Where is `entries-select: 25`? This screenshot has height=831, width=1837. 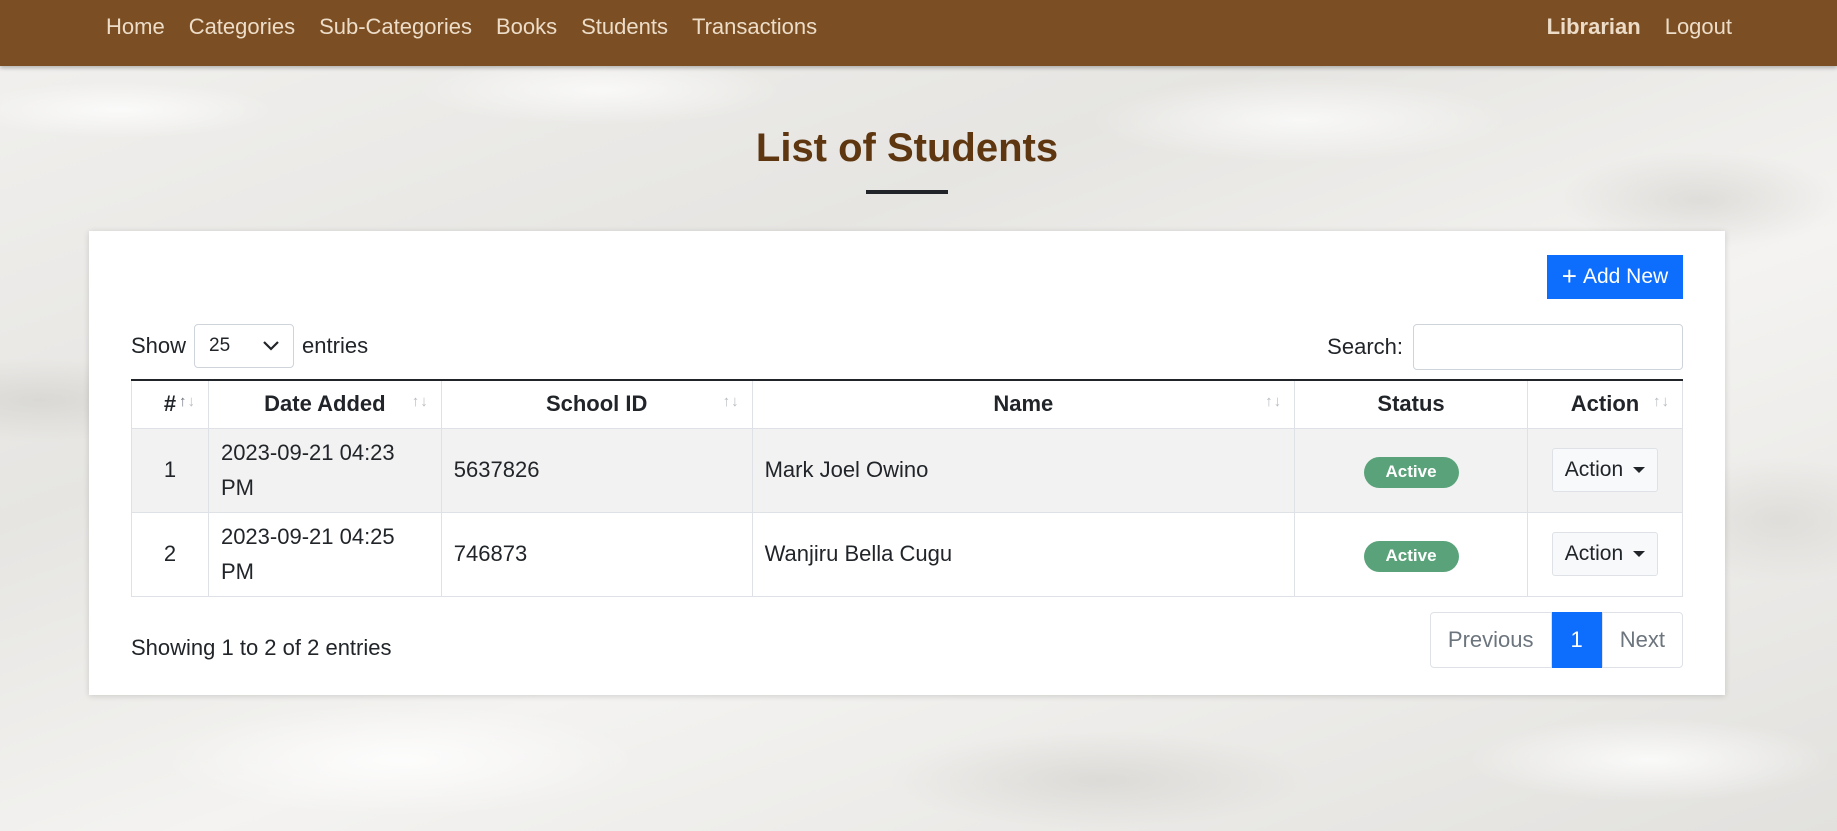
entries-select: 25 is located at coordinates (244, 346).